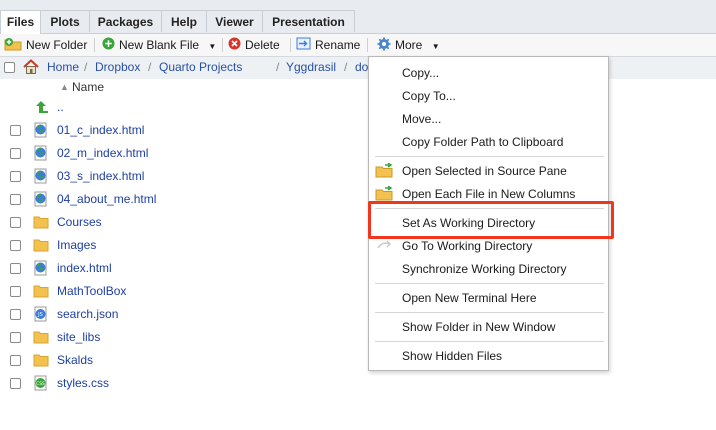 The height and width of the screenshot is (430, 716). I want to click on menu-item-synchronize-working-directory: Synchronize Working Directory, so click(484, 269).